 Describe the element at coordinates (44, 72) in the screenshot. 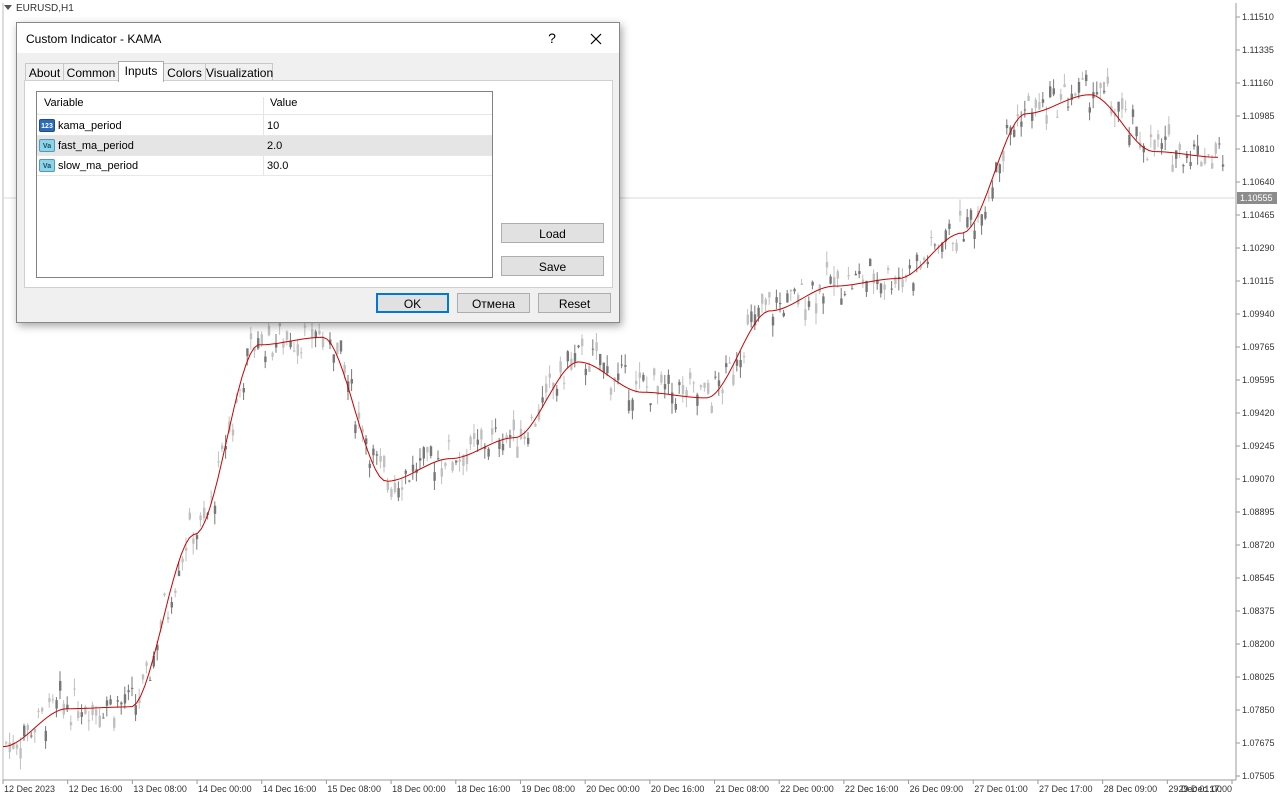

I see `tab-about: About` at that location.